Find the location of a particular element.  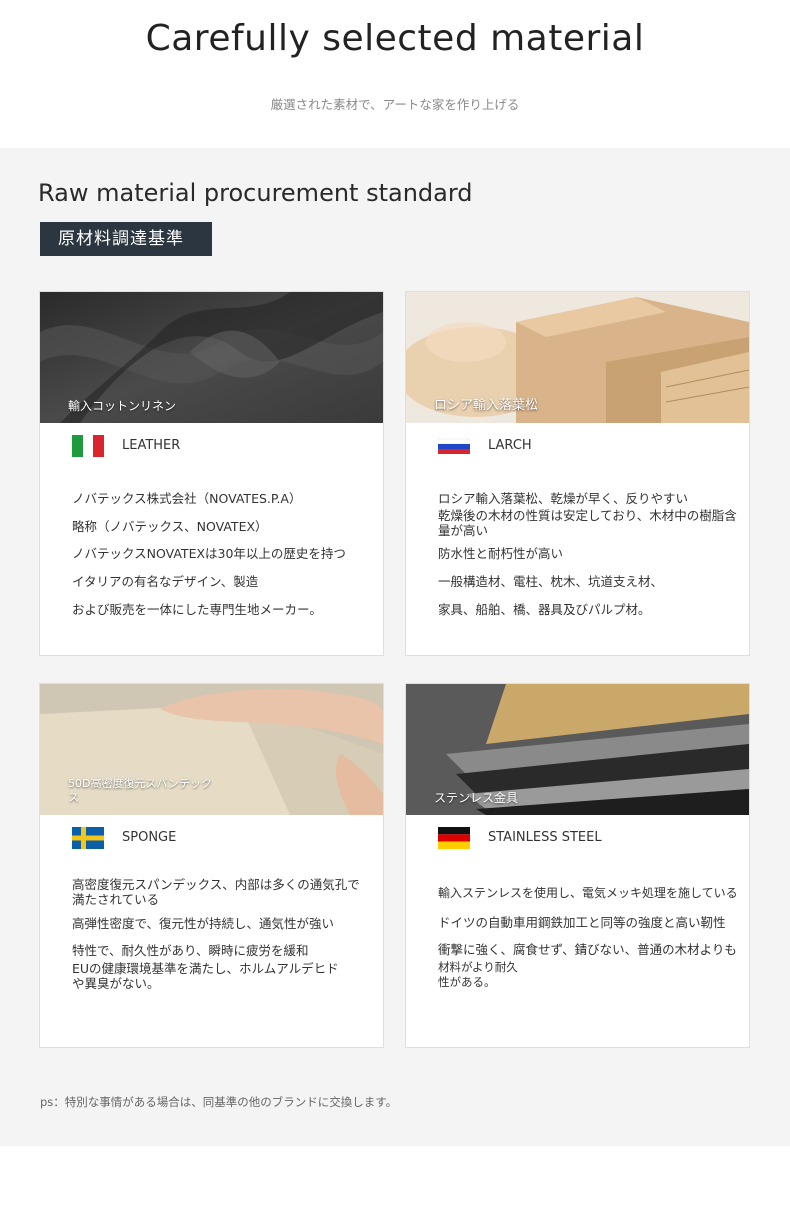

sweden-flag-icon is located at coordinates (88, 838).